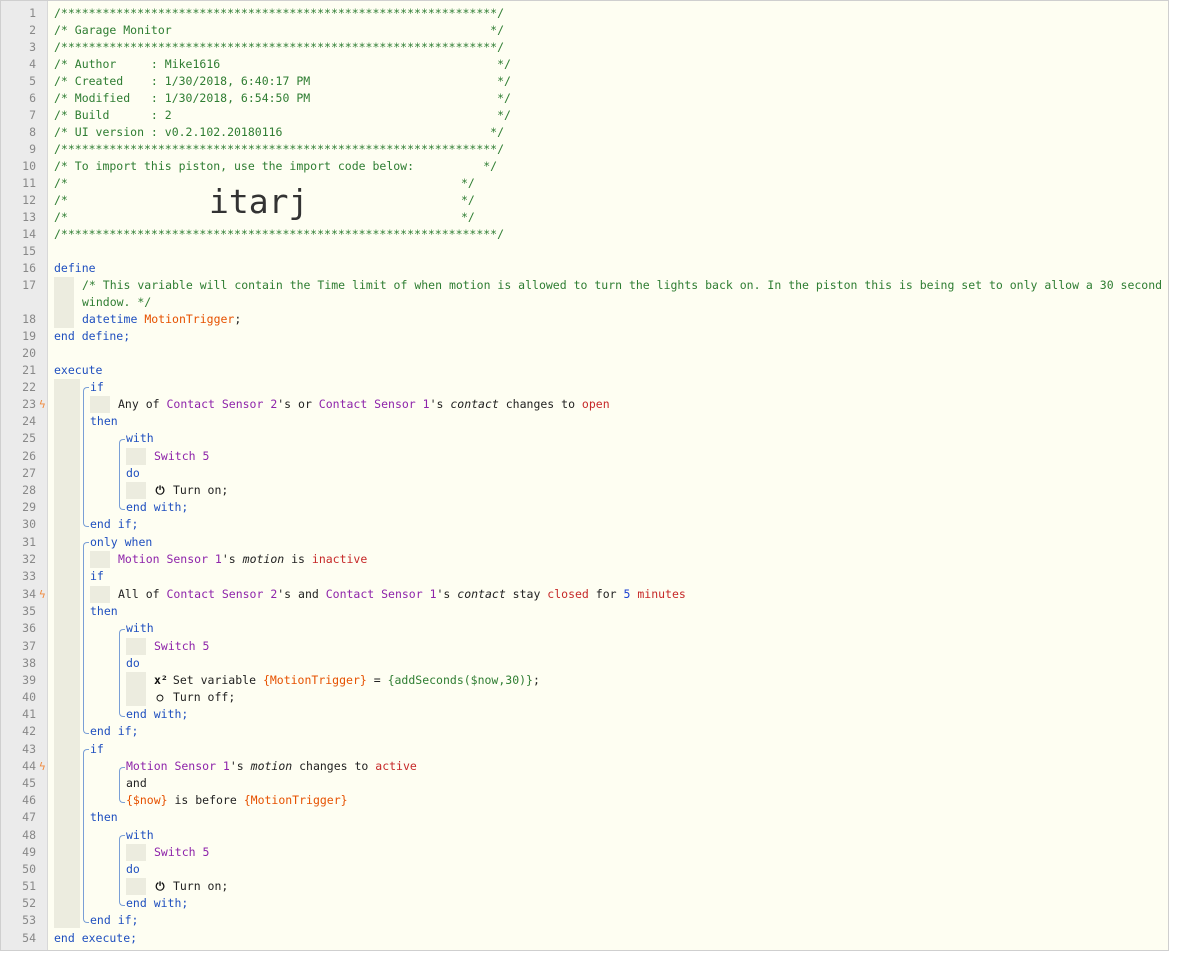 The height and width of the screenshot is (960, 1178). Describe the element at coordinates (32, 81) in the screenshot. I see `line-number: 5` at that location.